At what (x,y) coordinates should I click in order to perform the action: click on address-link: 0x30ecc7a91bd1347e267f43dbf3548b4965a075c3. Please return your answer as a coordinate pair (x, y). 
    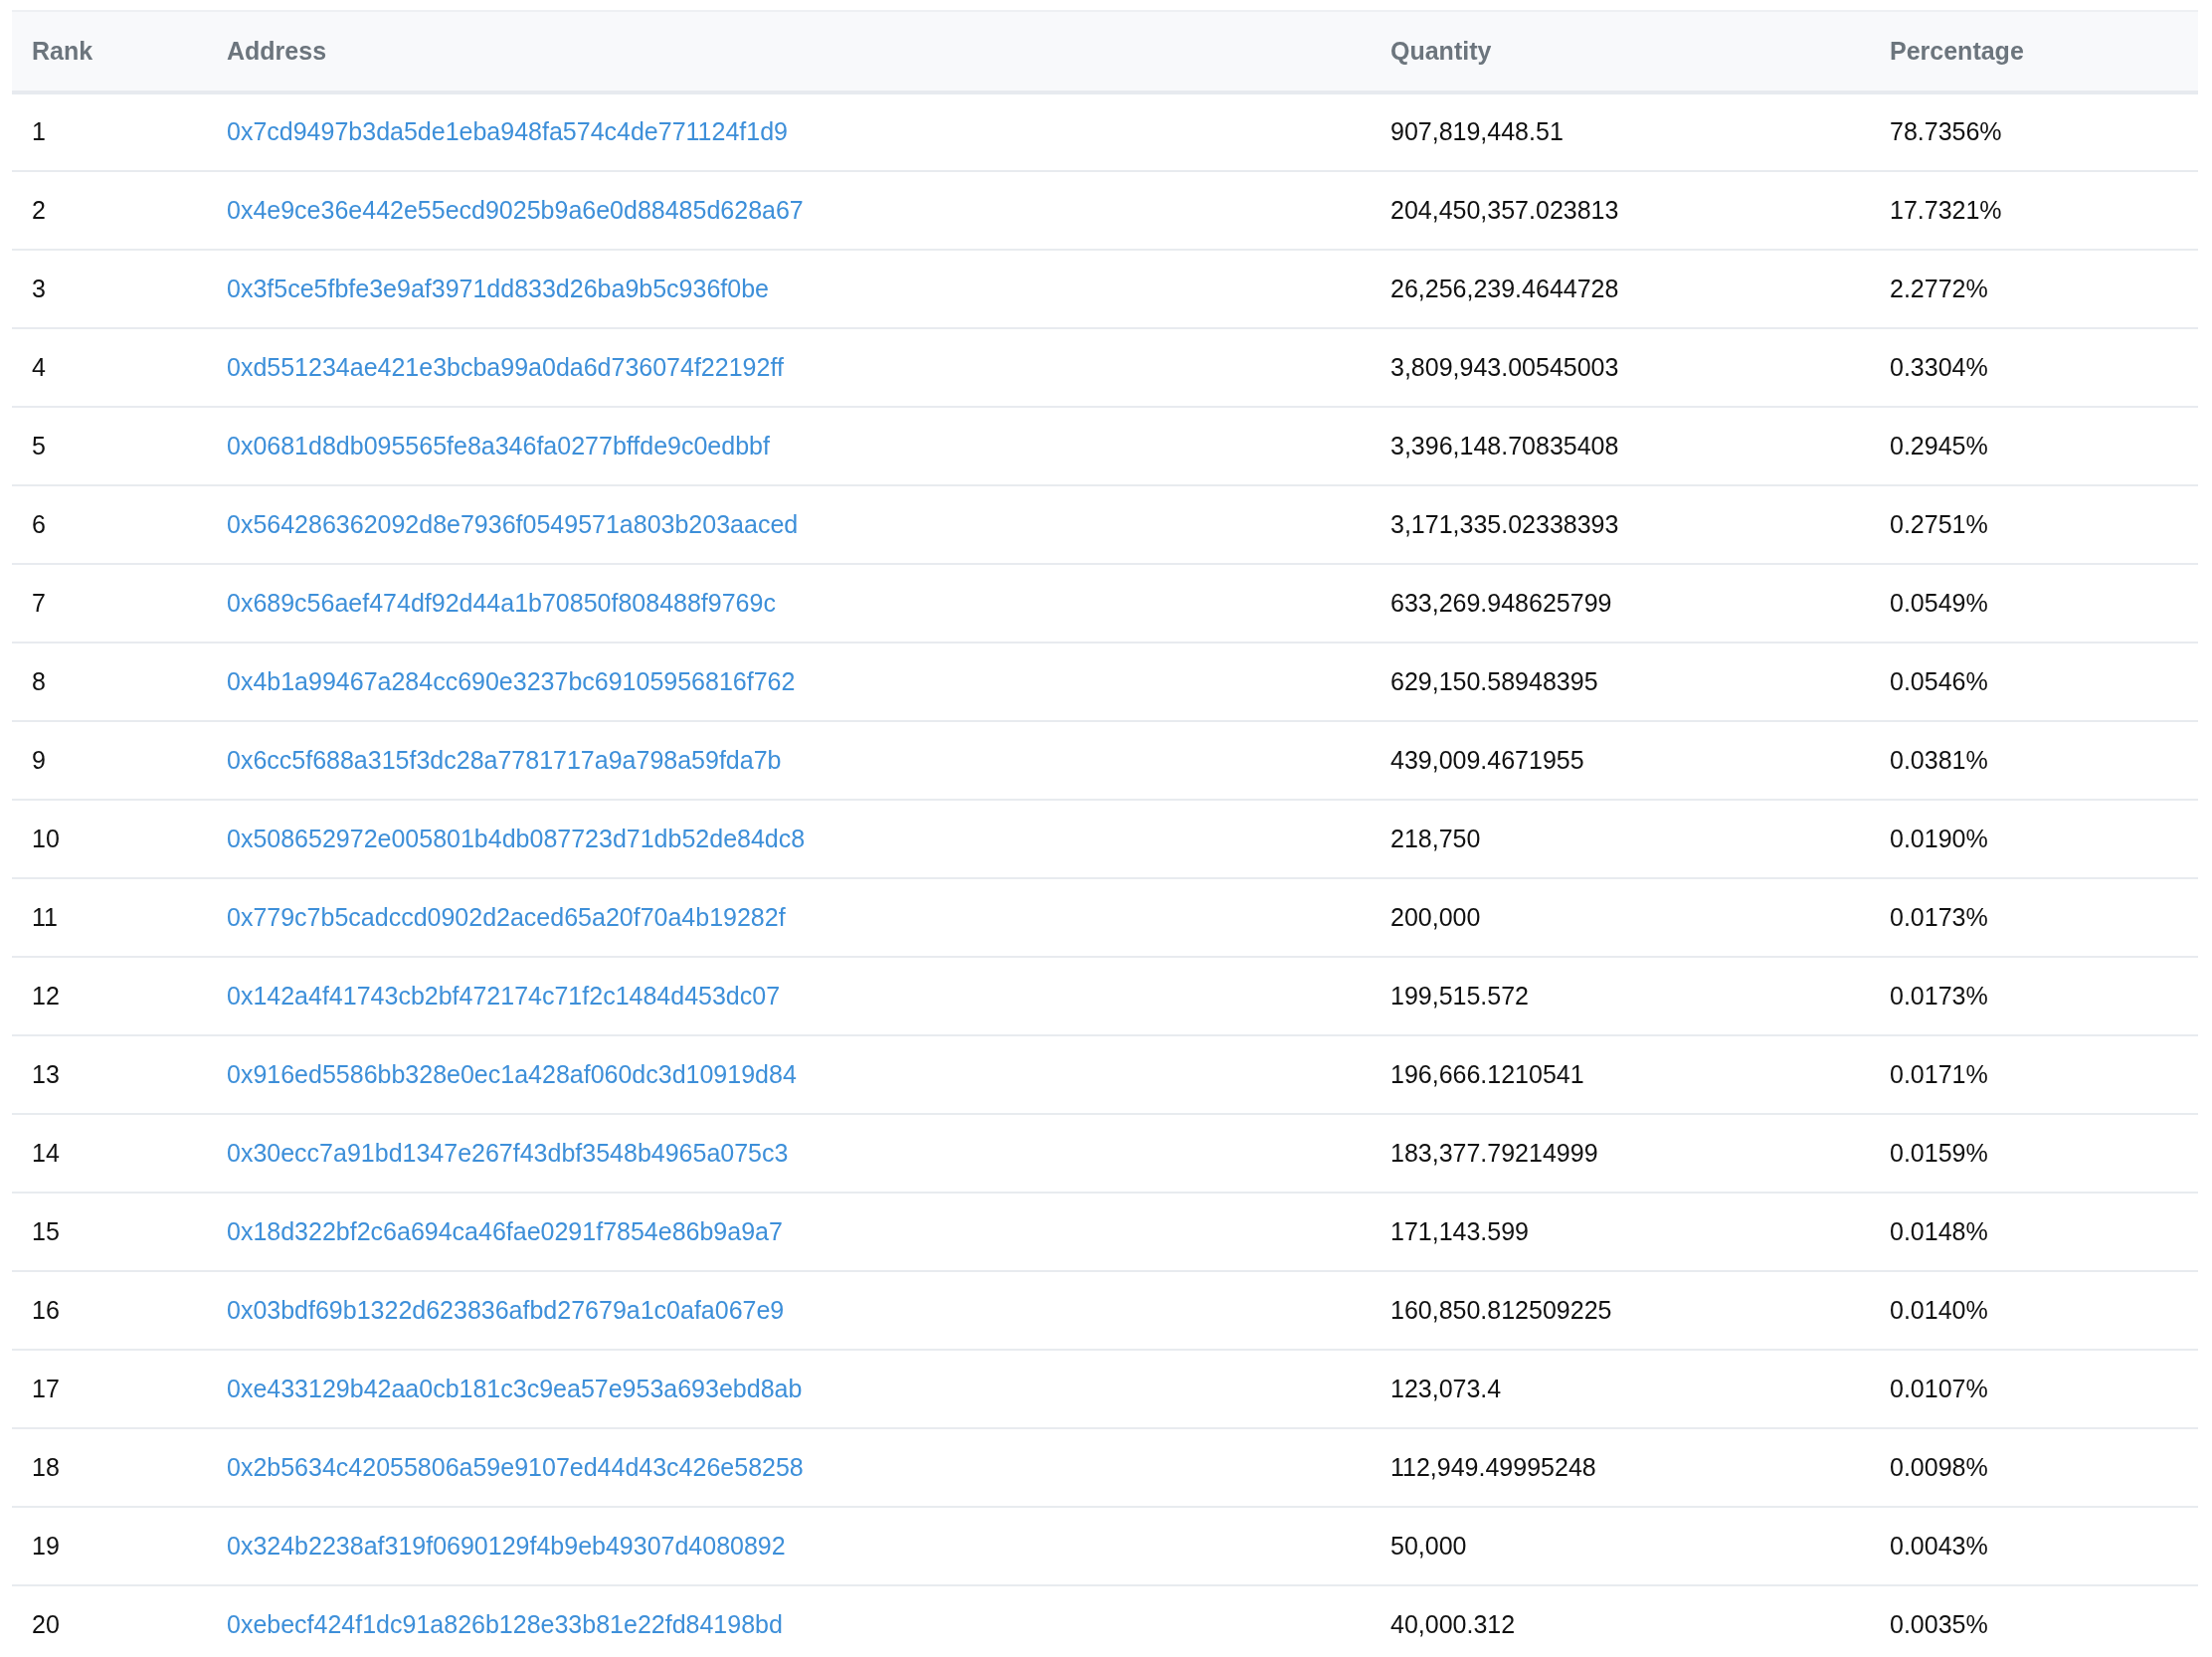
    Looking at the image, I should click on (508, 1153).